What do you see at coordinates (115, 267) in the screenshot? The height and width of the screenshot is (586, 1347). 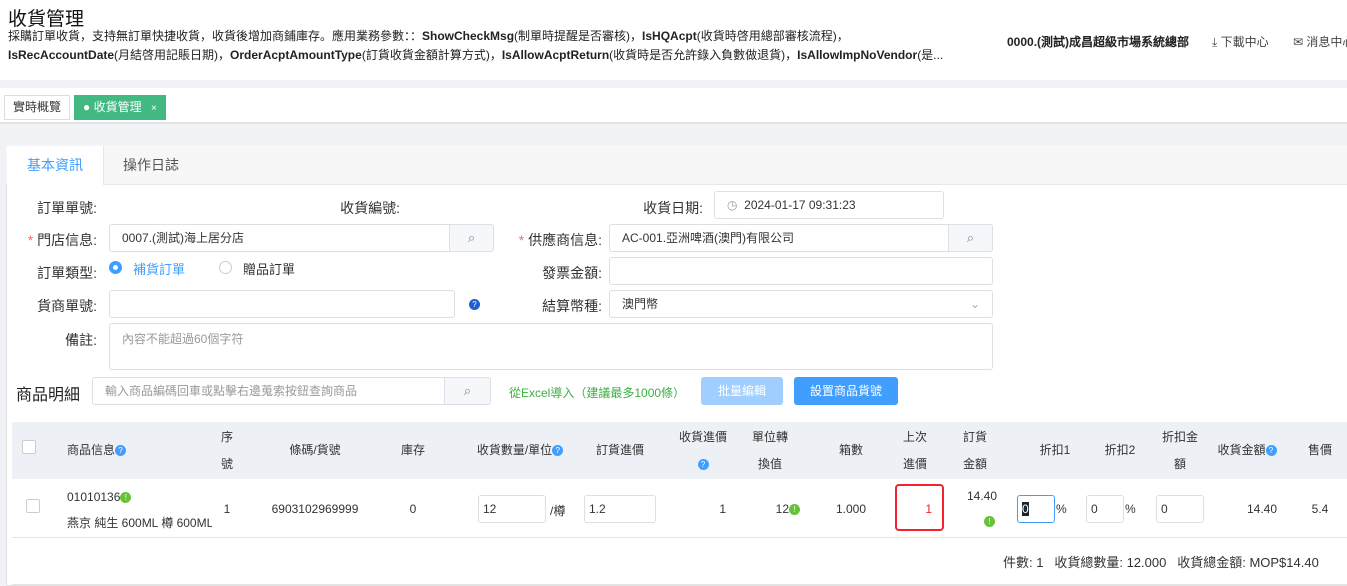 I see `radio-replenish` at bounding box center [115, 267].